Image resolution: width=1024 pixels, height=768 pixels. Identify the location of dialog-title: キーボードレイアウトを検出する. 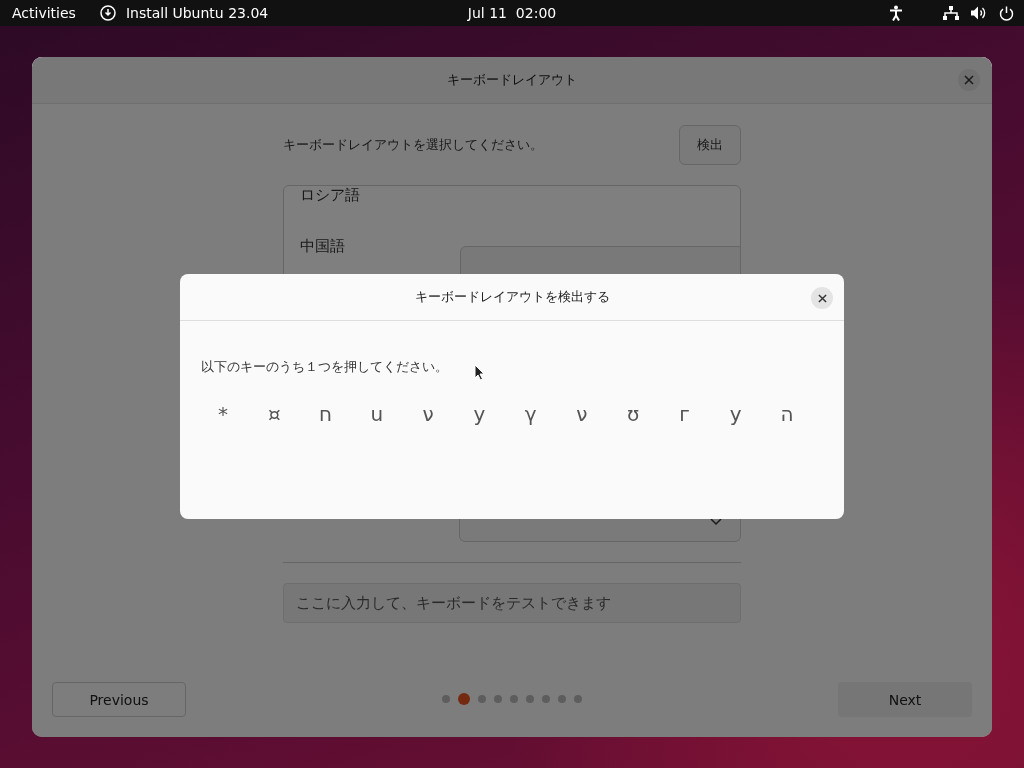
(512, 297).